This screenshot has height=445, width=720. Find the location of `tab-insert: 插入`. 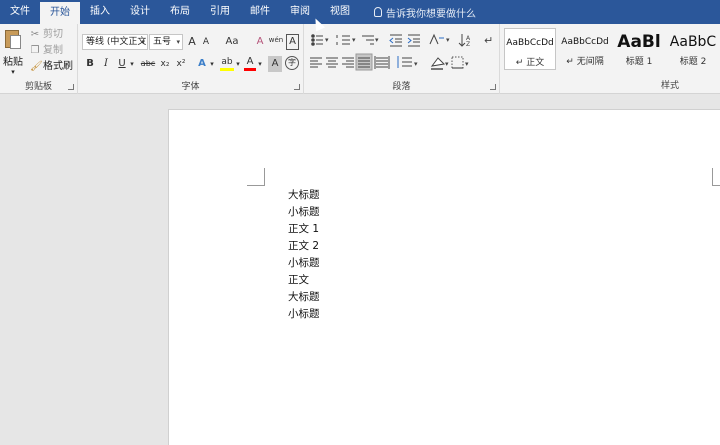

tab-insert: 插入 is located at coordinates (100, 12).